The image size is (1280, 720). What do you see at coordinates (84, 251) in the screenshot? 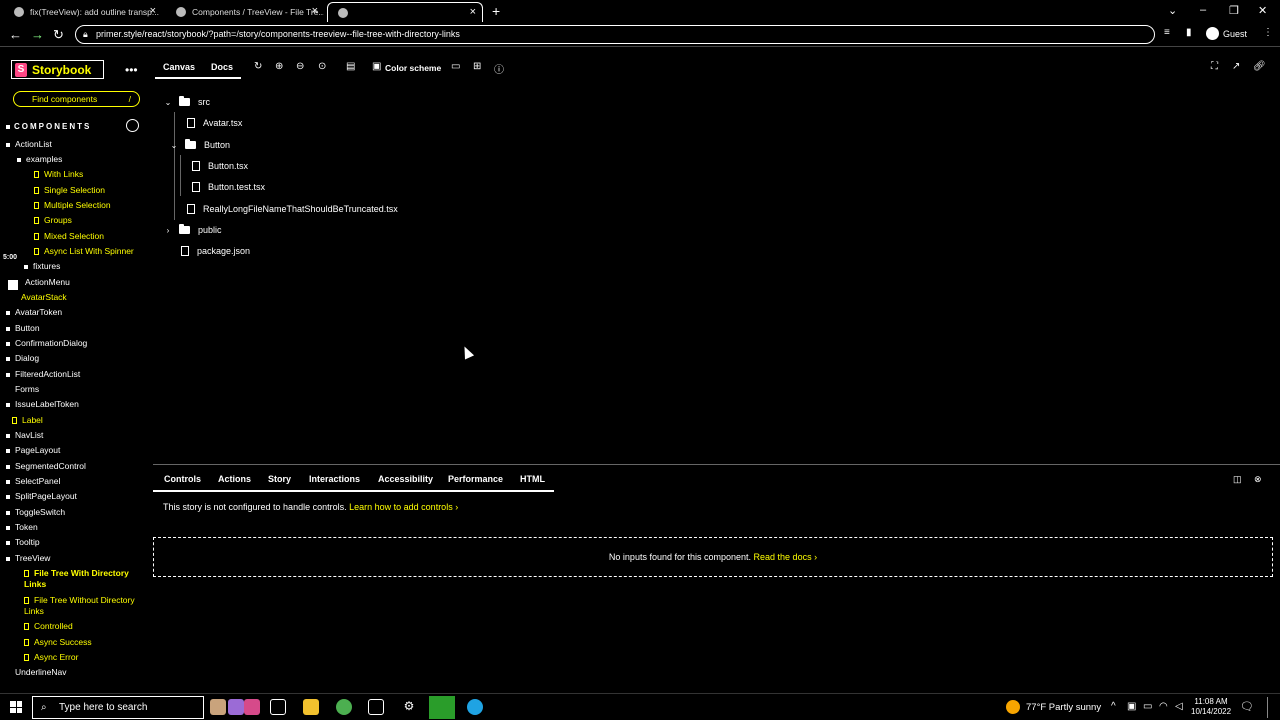
I see `sidebar-story-async-list: Async List With Spinner` at bounding box center [84, 251].